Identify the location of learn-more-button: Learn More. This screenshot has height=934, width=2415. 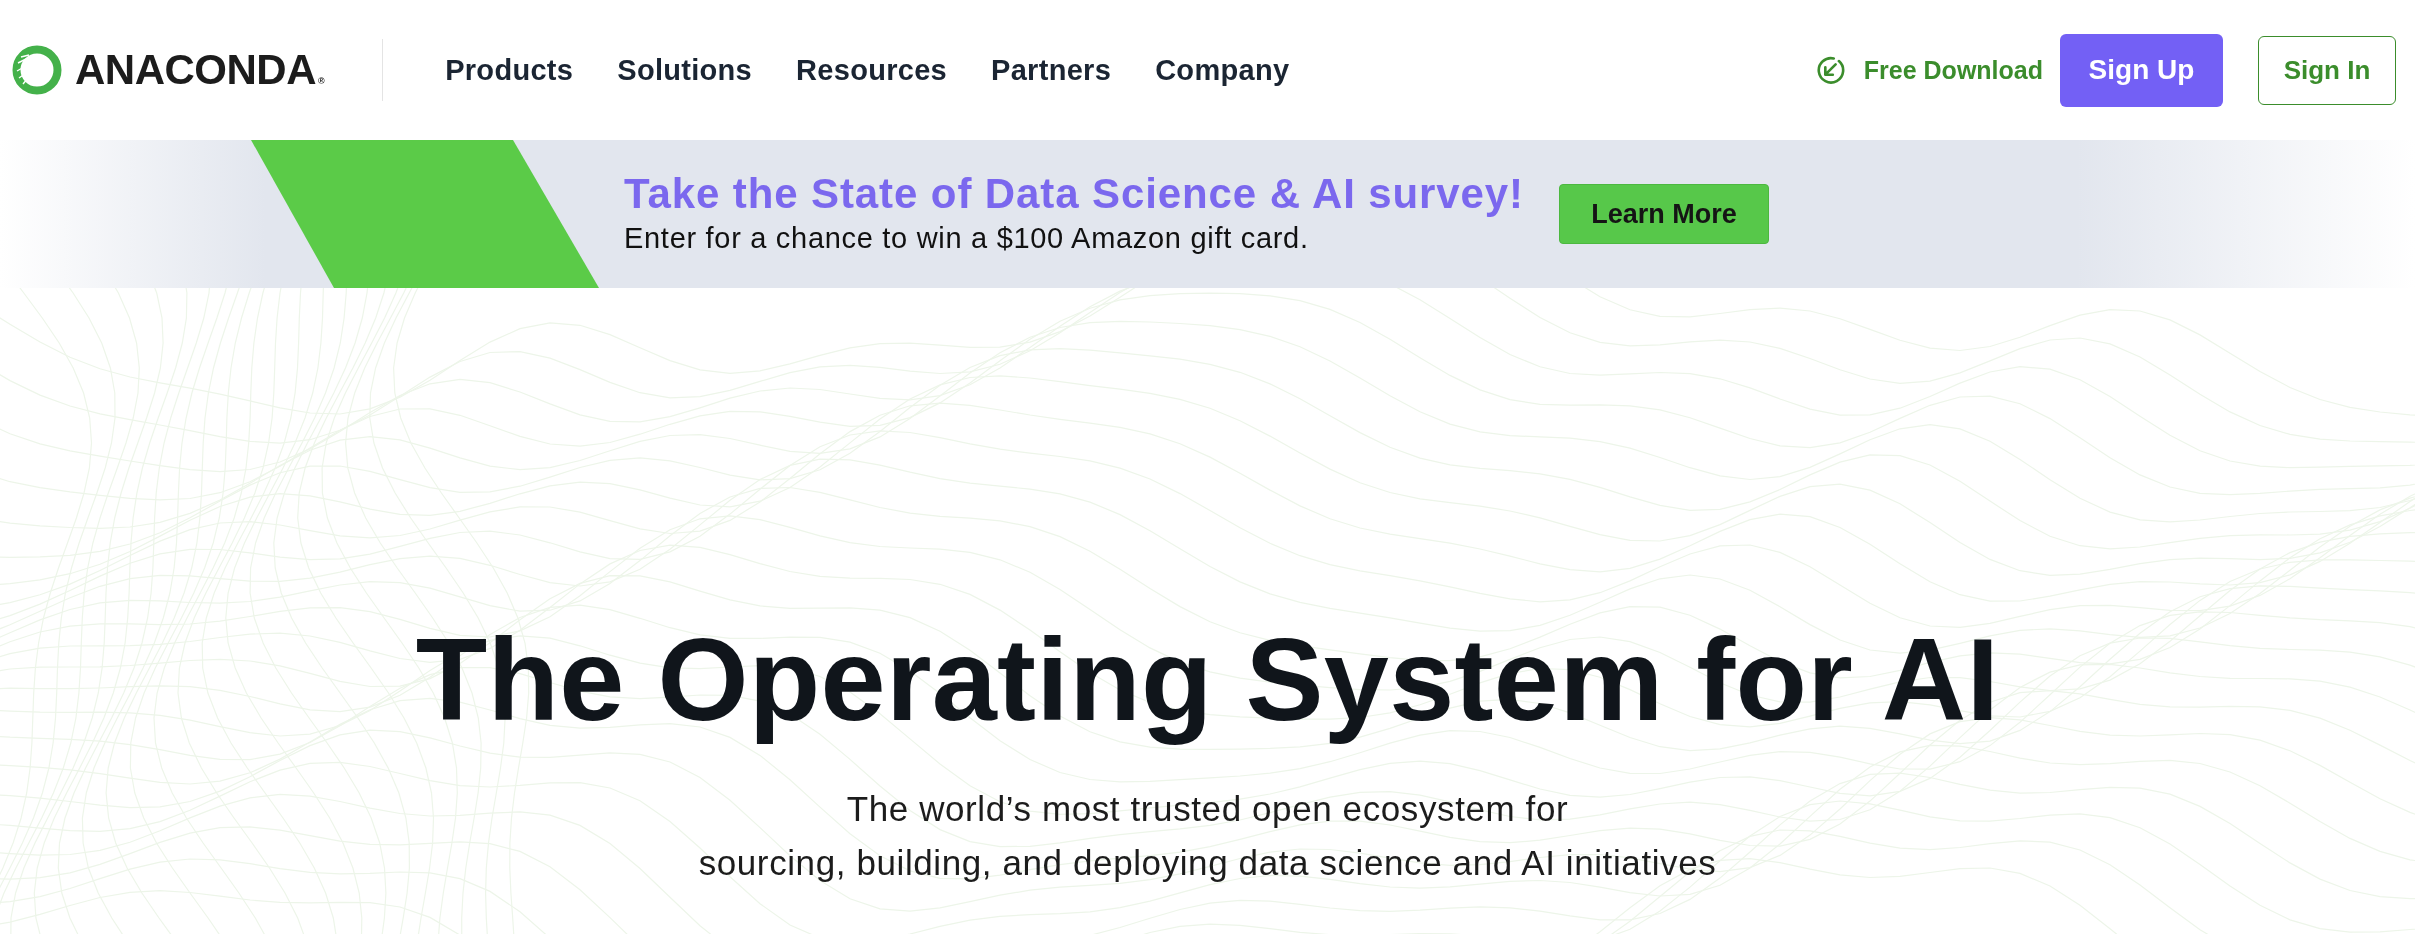
(1664, 214).